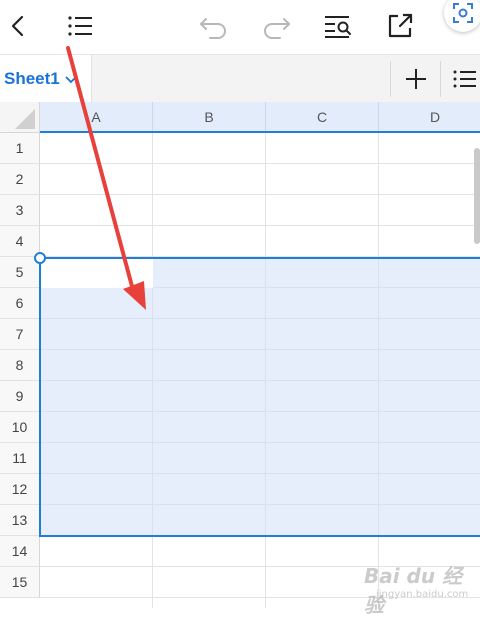  What do you see at coordinates (40, 258) in the screenshot?
I see `selection-handle` at bounding box center [40, 258].